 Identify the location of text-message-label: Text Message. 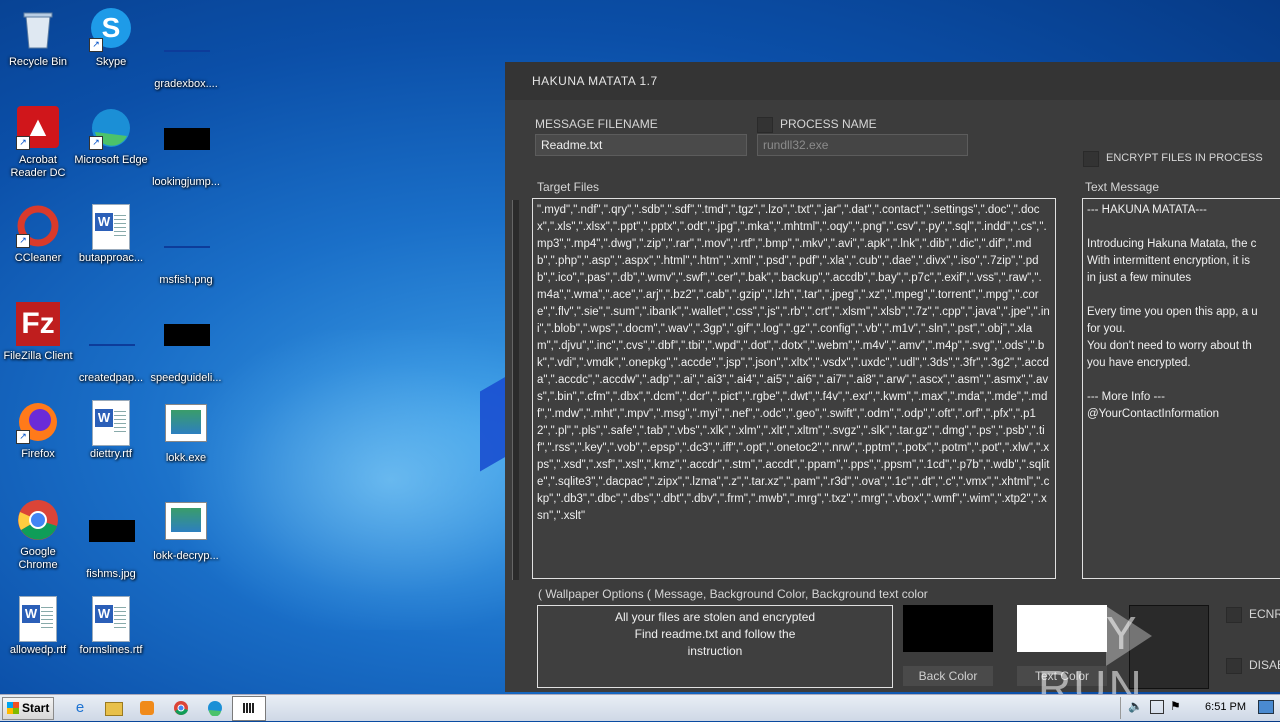
(1122, 187).